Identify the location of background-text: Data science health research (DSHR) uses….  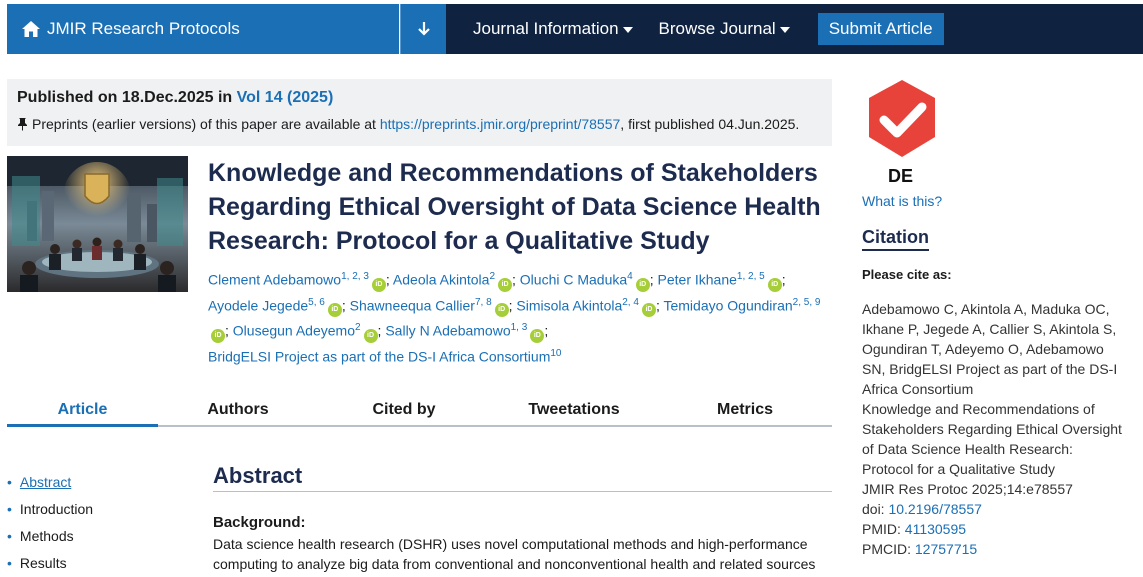
(514, 554).